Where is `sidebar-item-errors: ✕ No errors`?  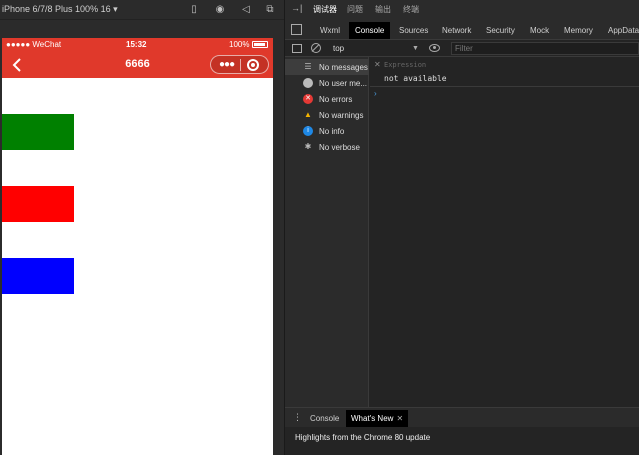 sidebar-item-errors: ✕ No errors is located at coordinates (327, 99).